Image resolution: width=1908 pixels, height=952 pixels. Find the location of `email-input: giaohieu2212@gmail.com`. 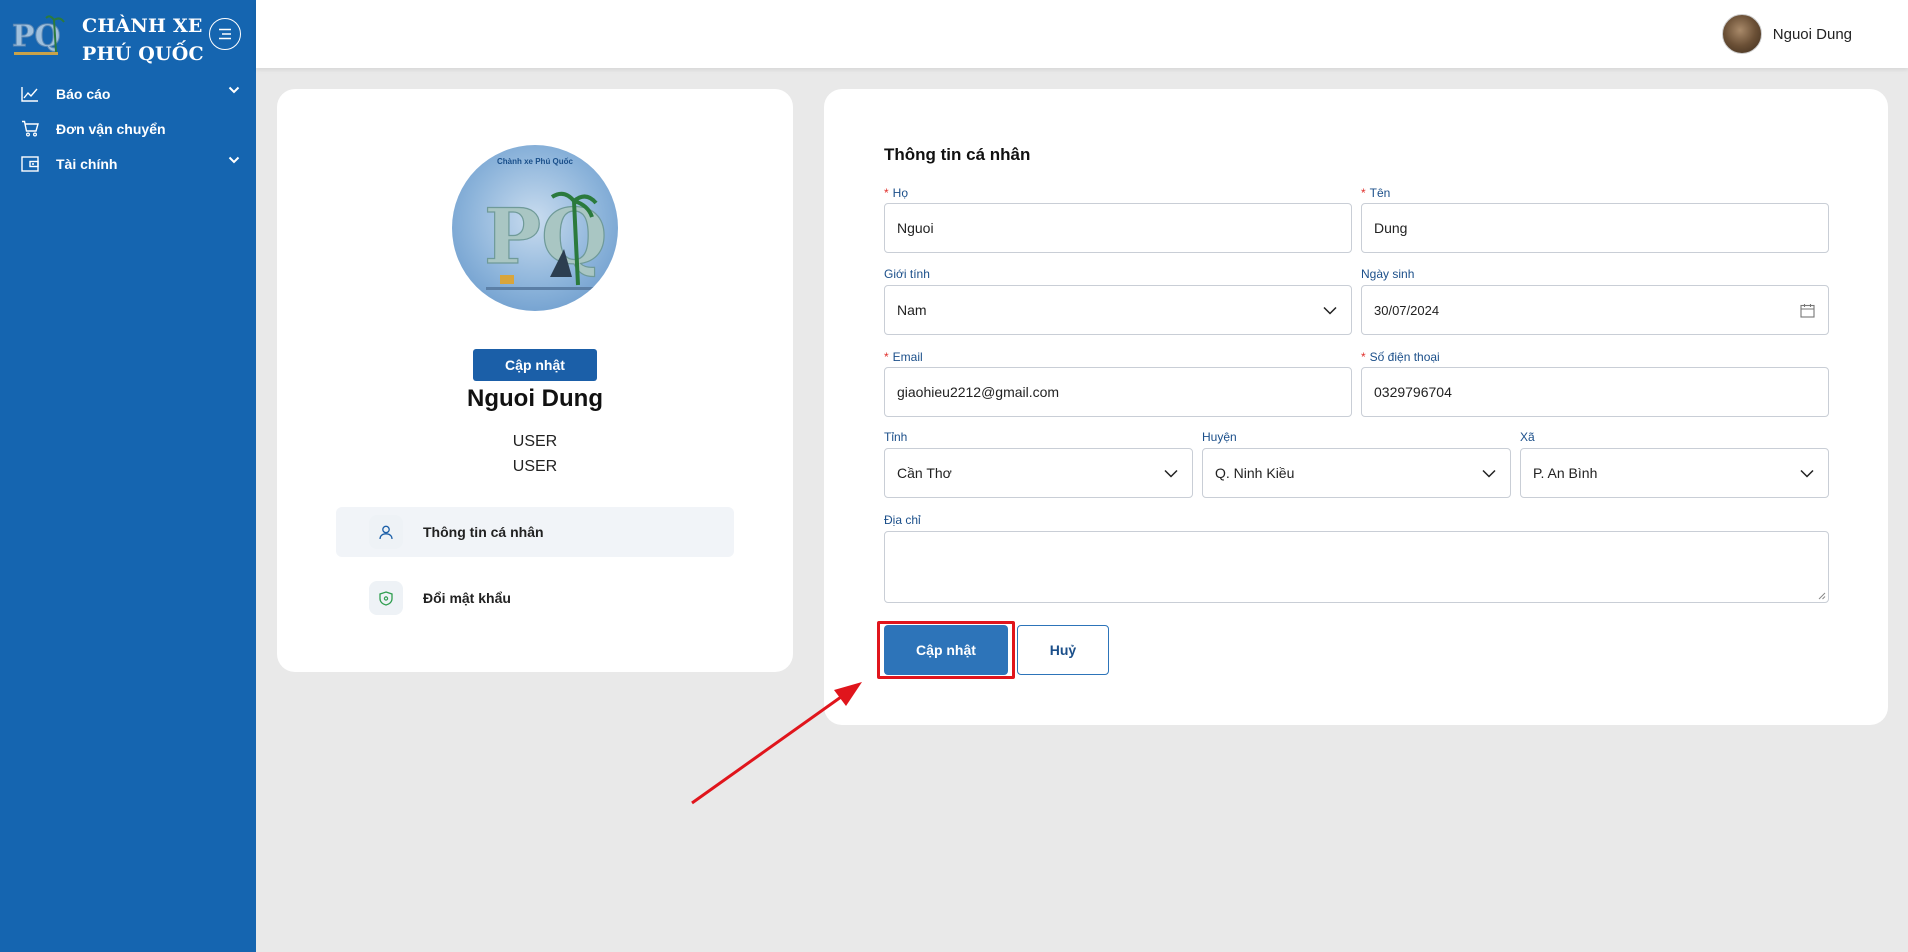

email-input: giaohieu2212@gmail.com is located at coordinates (1118, 392).